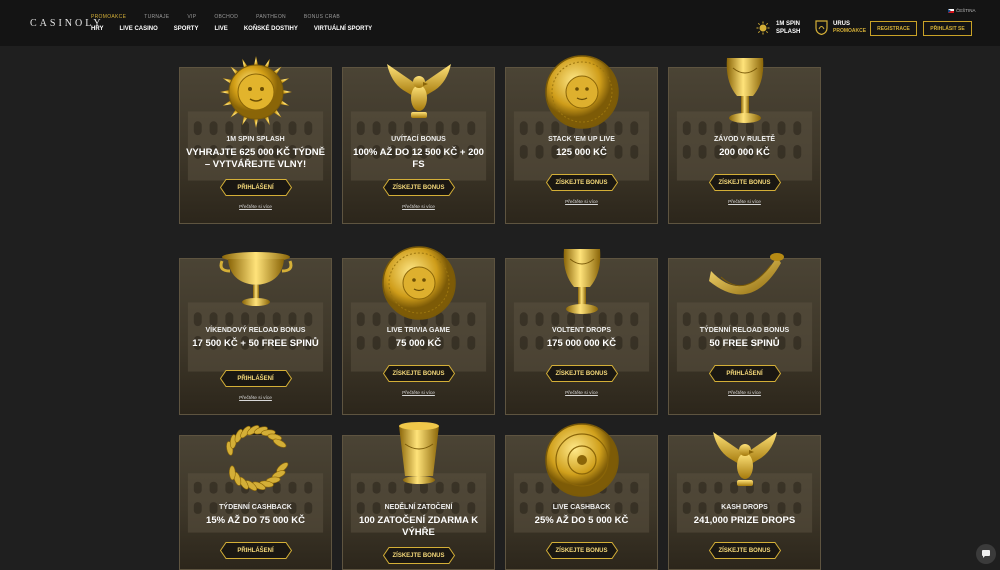 This screenshot has width=1000, height=570. I want to click on laurel-wreath-icon, so click(256, 458).